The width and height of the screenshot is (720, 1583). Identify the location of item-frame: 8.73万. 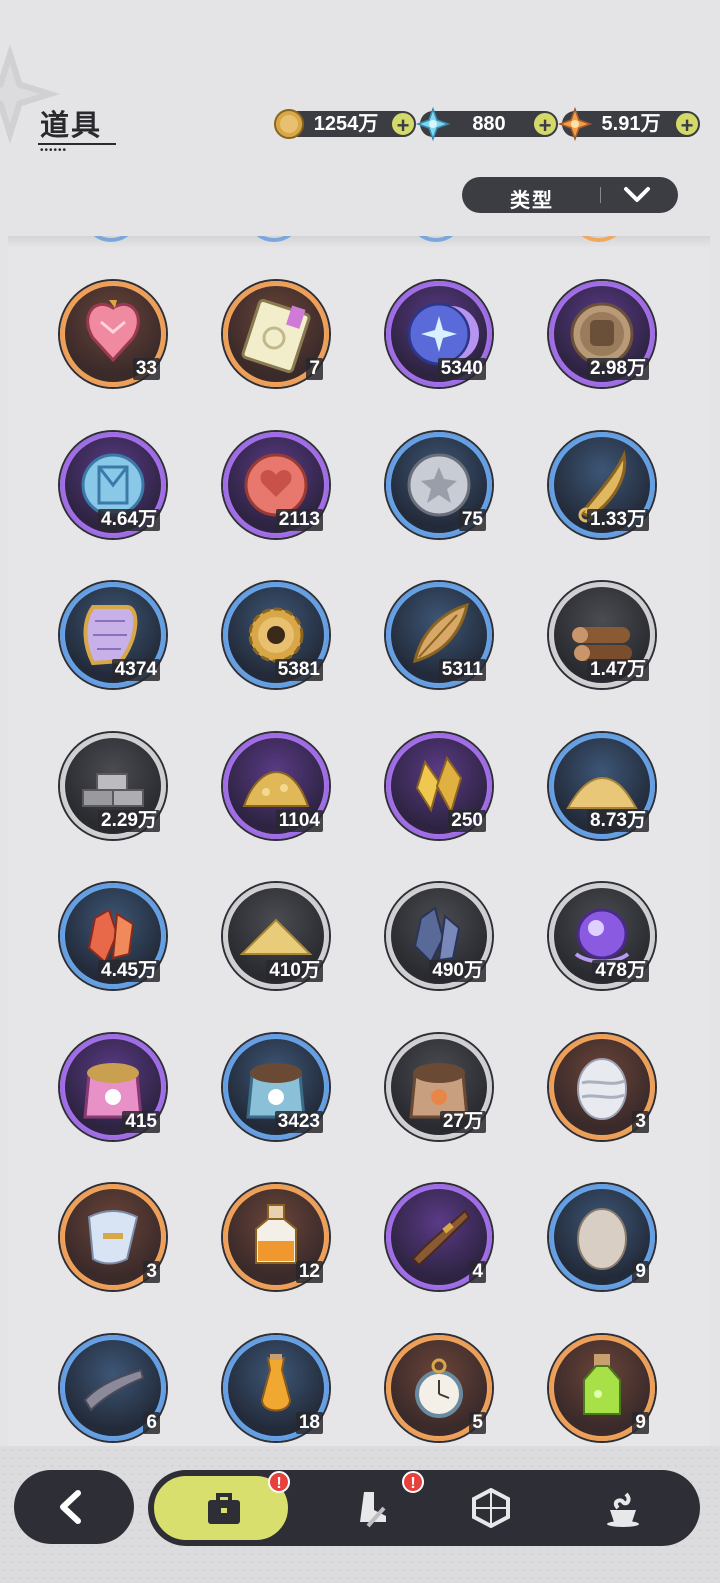
(602, 786).